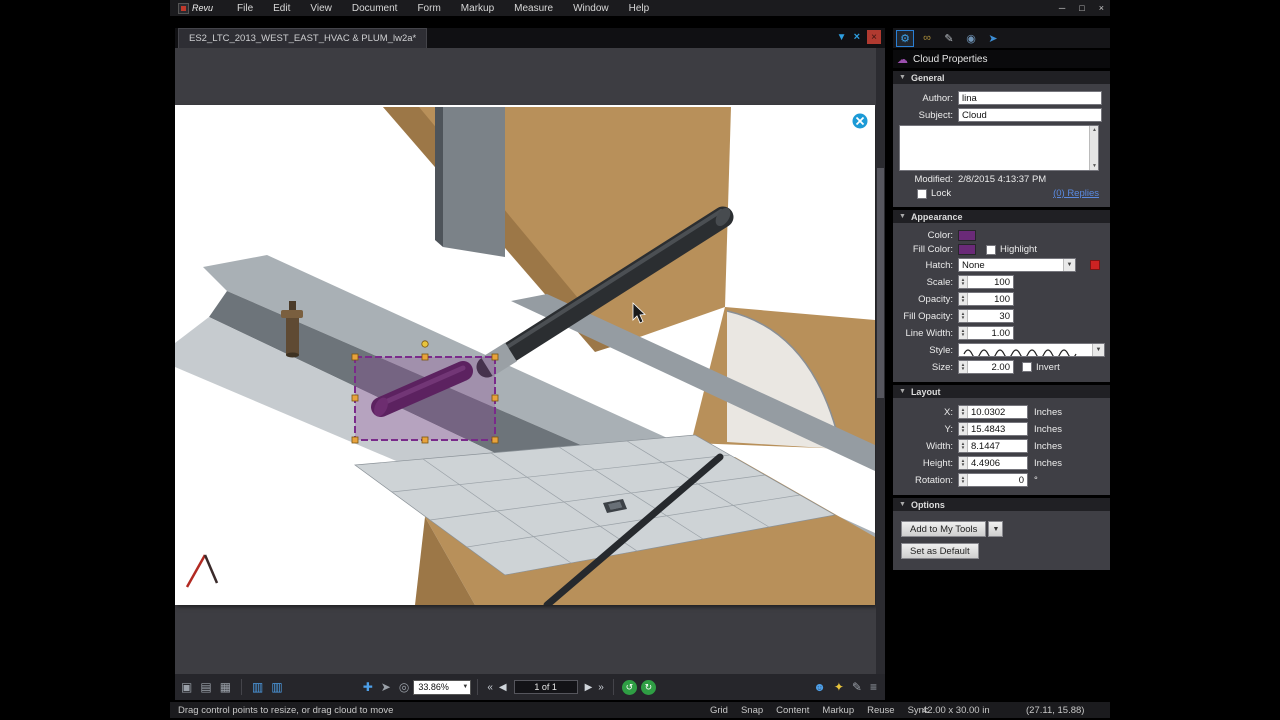 This screenshot has width=1280, height=720. I want to click on comment-field: ▲ ▼, so click(999, 148).